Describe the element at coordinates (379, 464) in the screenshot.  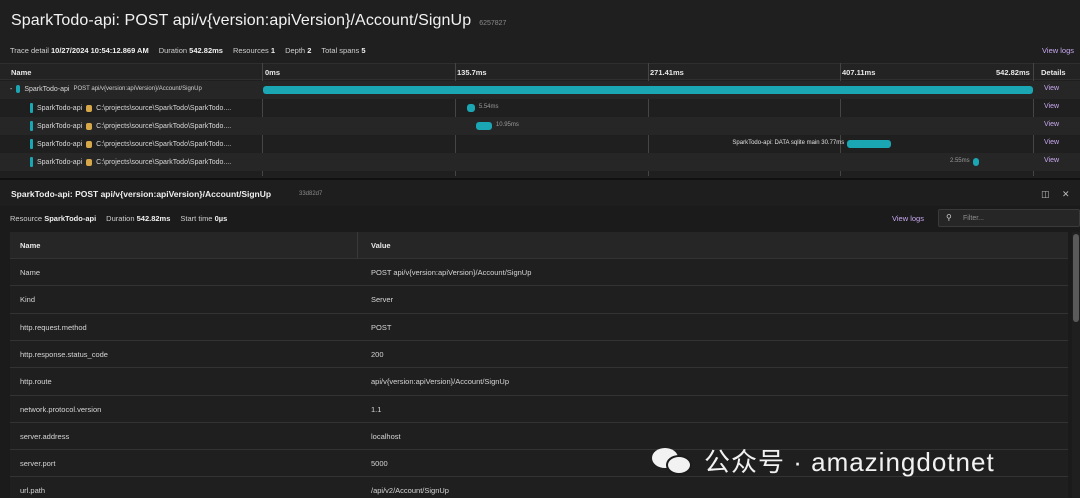
I see `attribute-value: 5000` at that location.